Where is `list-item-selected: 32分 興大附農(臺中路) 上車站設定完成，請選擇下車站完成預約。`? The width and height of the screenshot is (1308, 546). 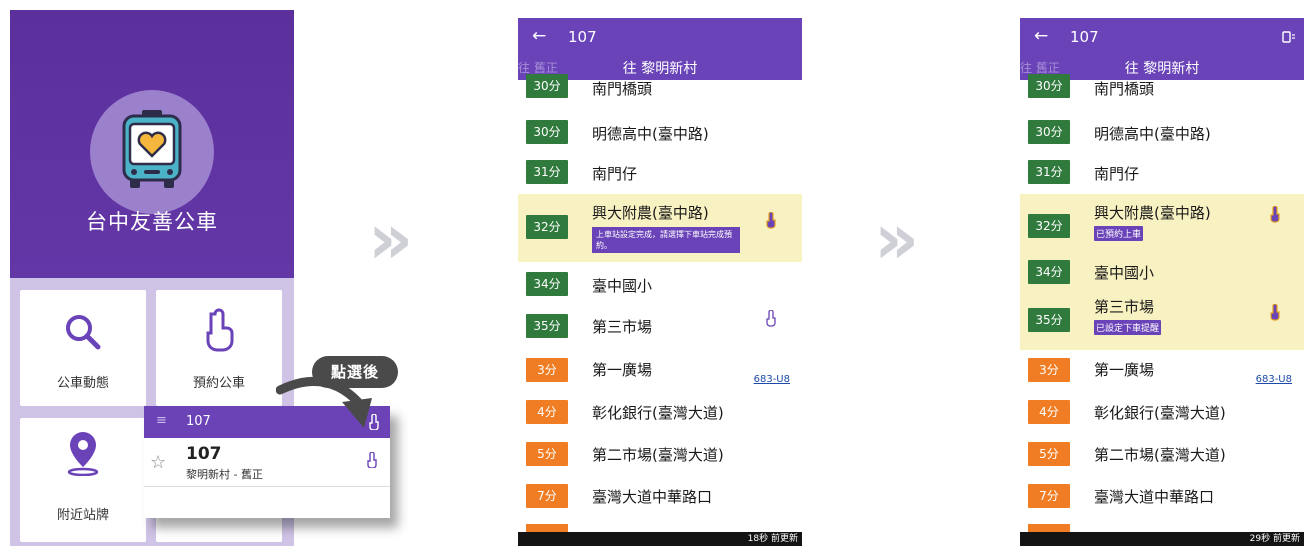 list-item-selected: 32分 興大附農(臺中路) 上車站設定完成，請選擇下車站完成預約。 is located at coordinates (660, 228).